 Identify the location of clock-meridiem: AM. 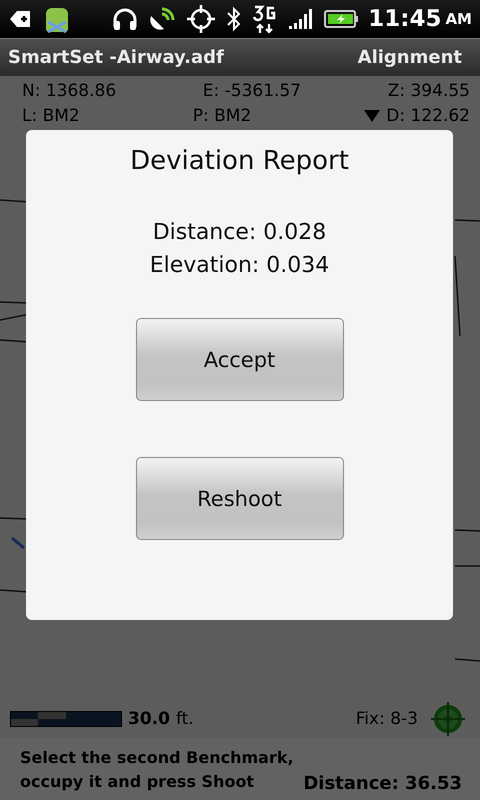
(458, 19).